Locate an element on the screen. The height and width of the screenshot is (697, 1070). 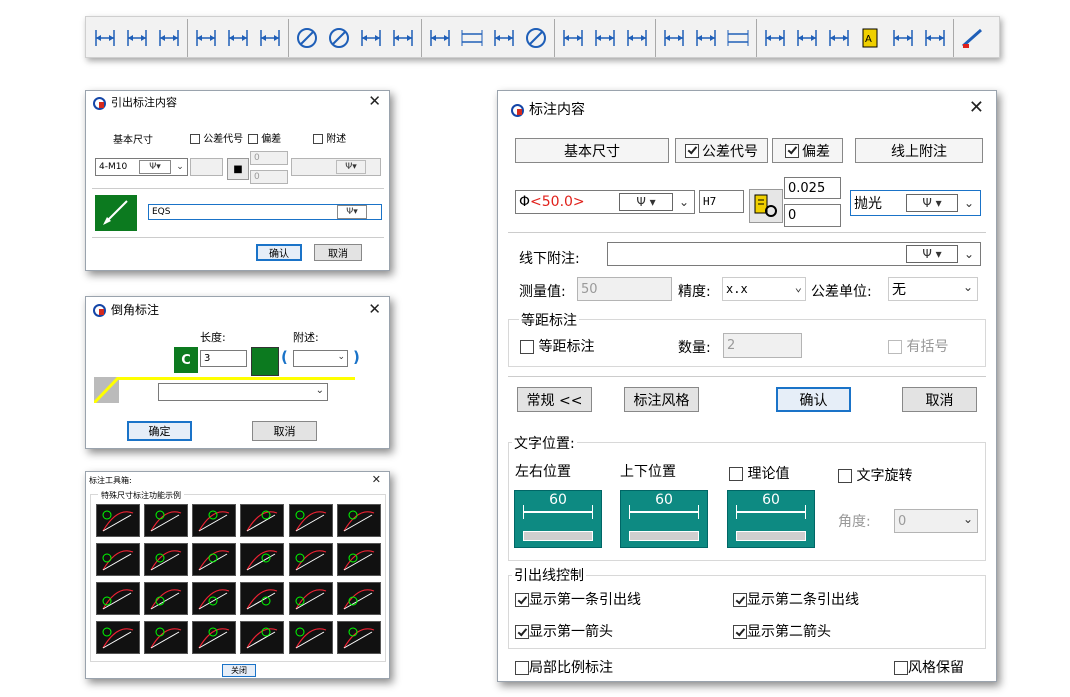
note-checkbox: 附述 is located at coordinates (329, 137).